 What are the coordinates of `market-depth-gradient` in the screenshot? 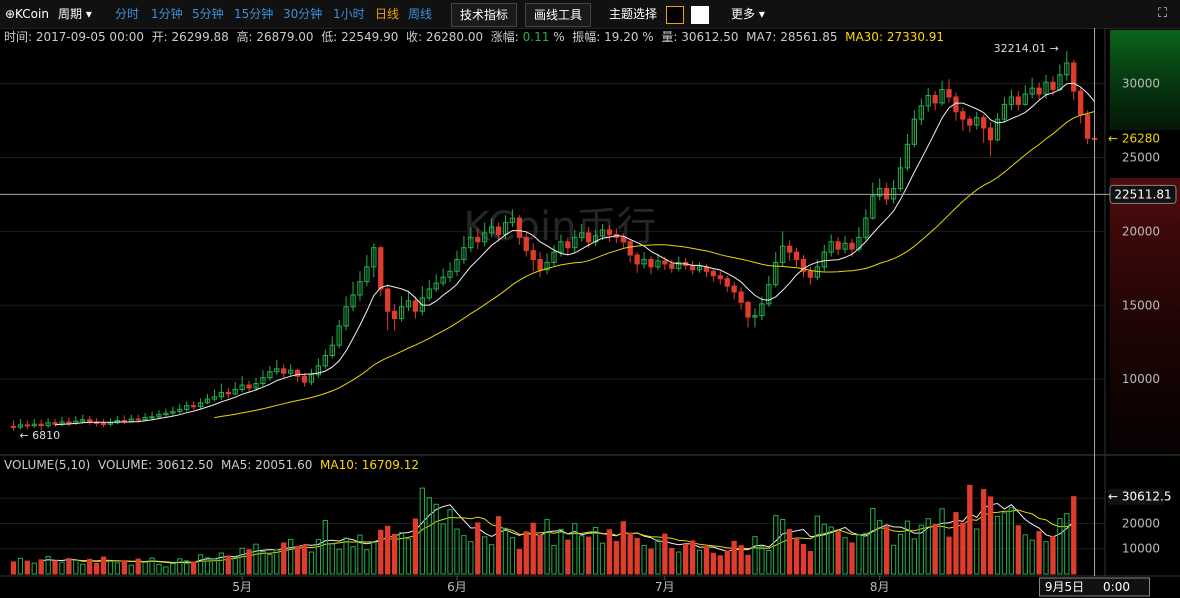 It's located at (1145, 241).